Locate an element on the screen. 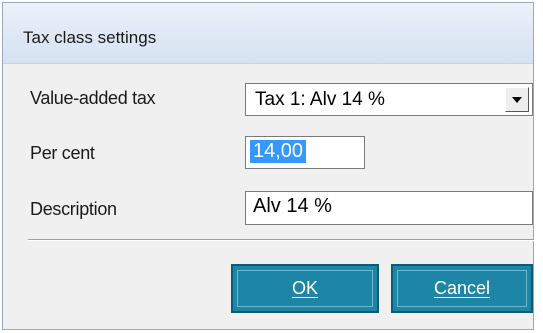  vat-label: Value-added tax is located at coordinates (93, 98).